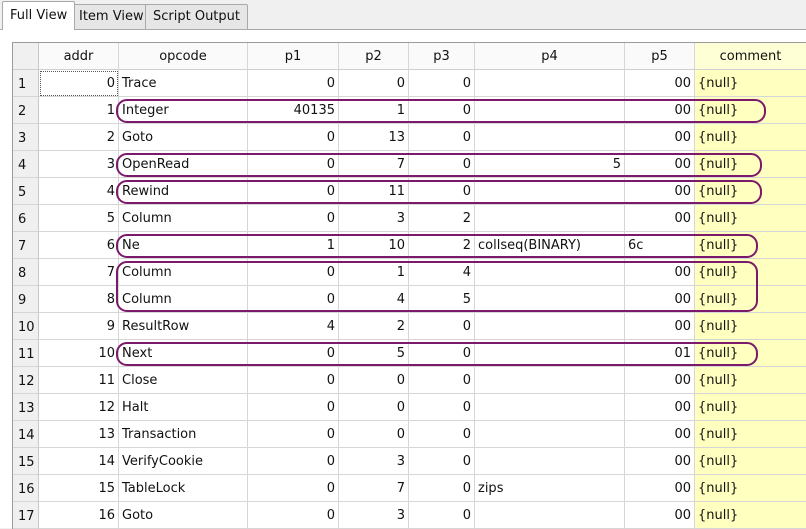  I want to click on row-number: 14, so click(26, 434).